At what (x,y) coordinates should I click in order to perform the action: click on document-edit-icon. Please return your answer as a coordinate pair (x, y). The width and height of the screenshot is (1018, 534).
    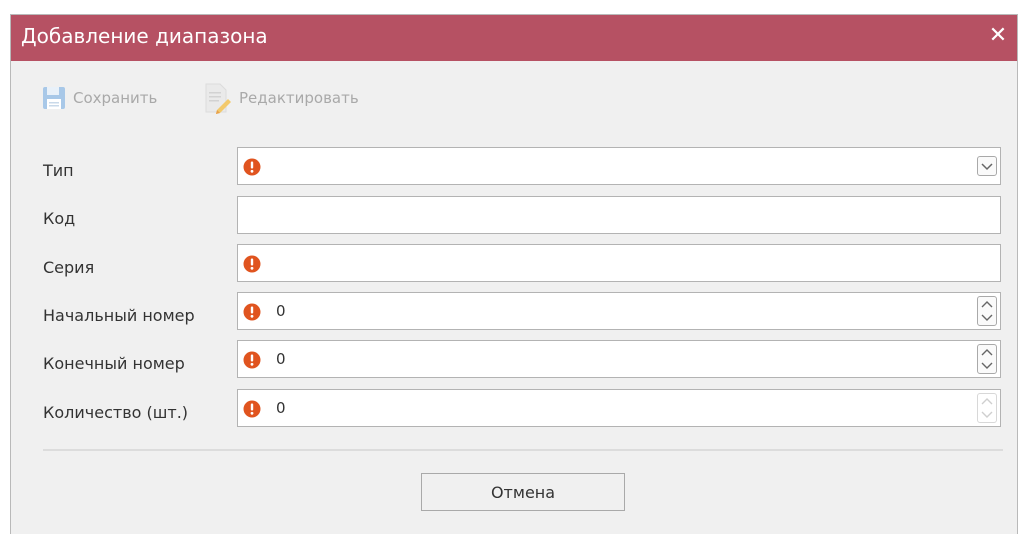
    Looking at the image, I should click on (218, 98).